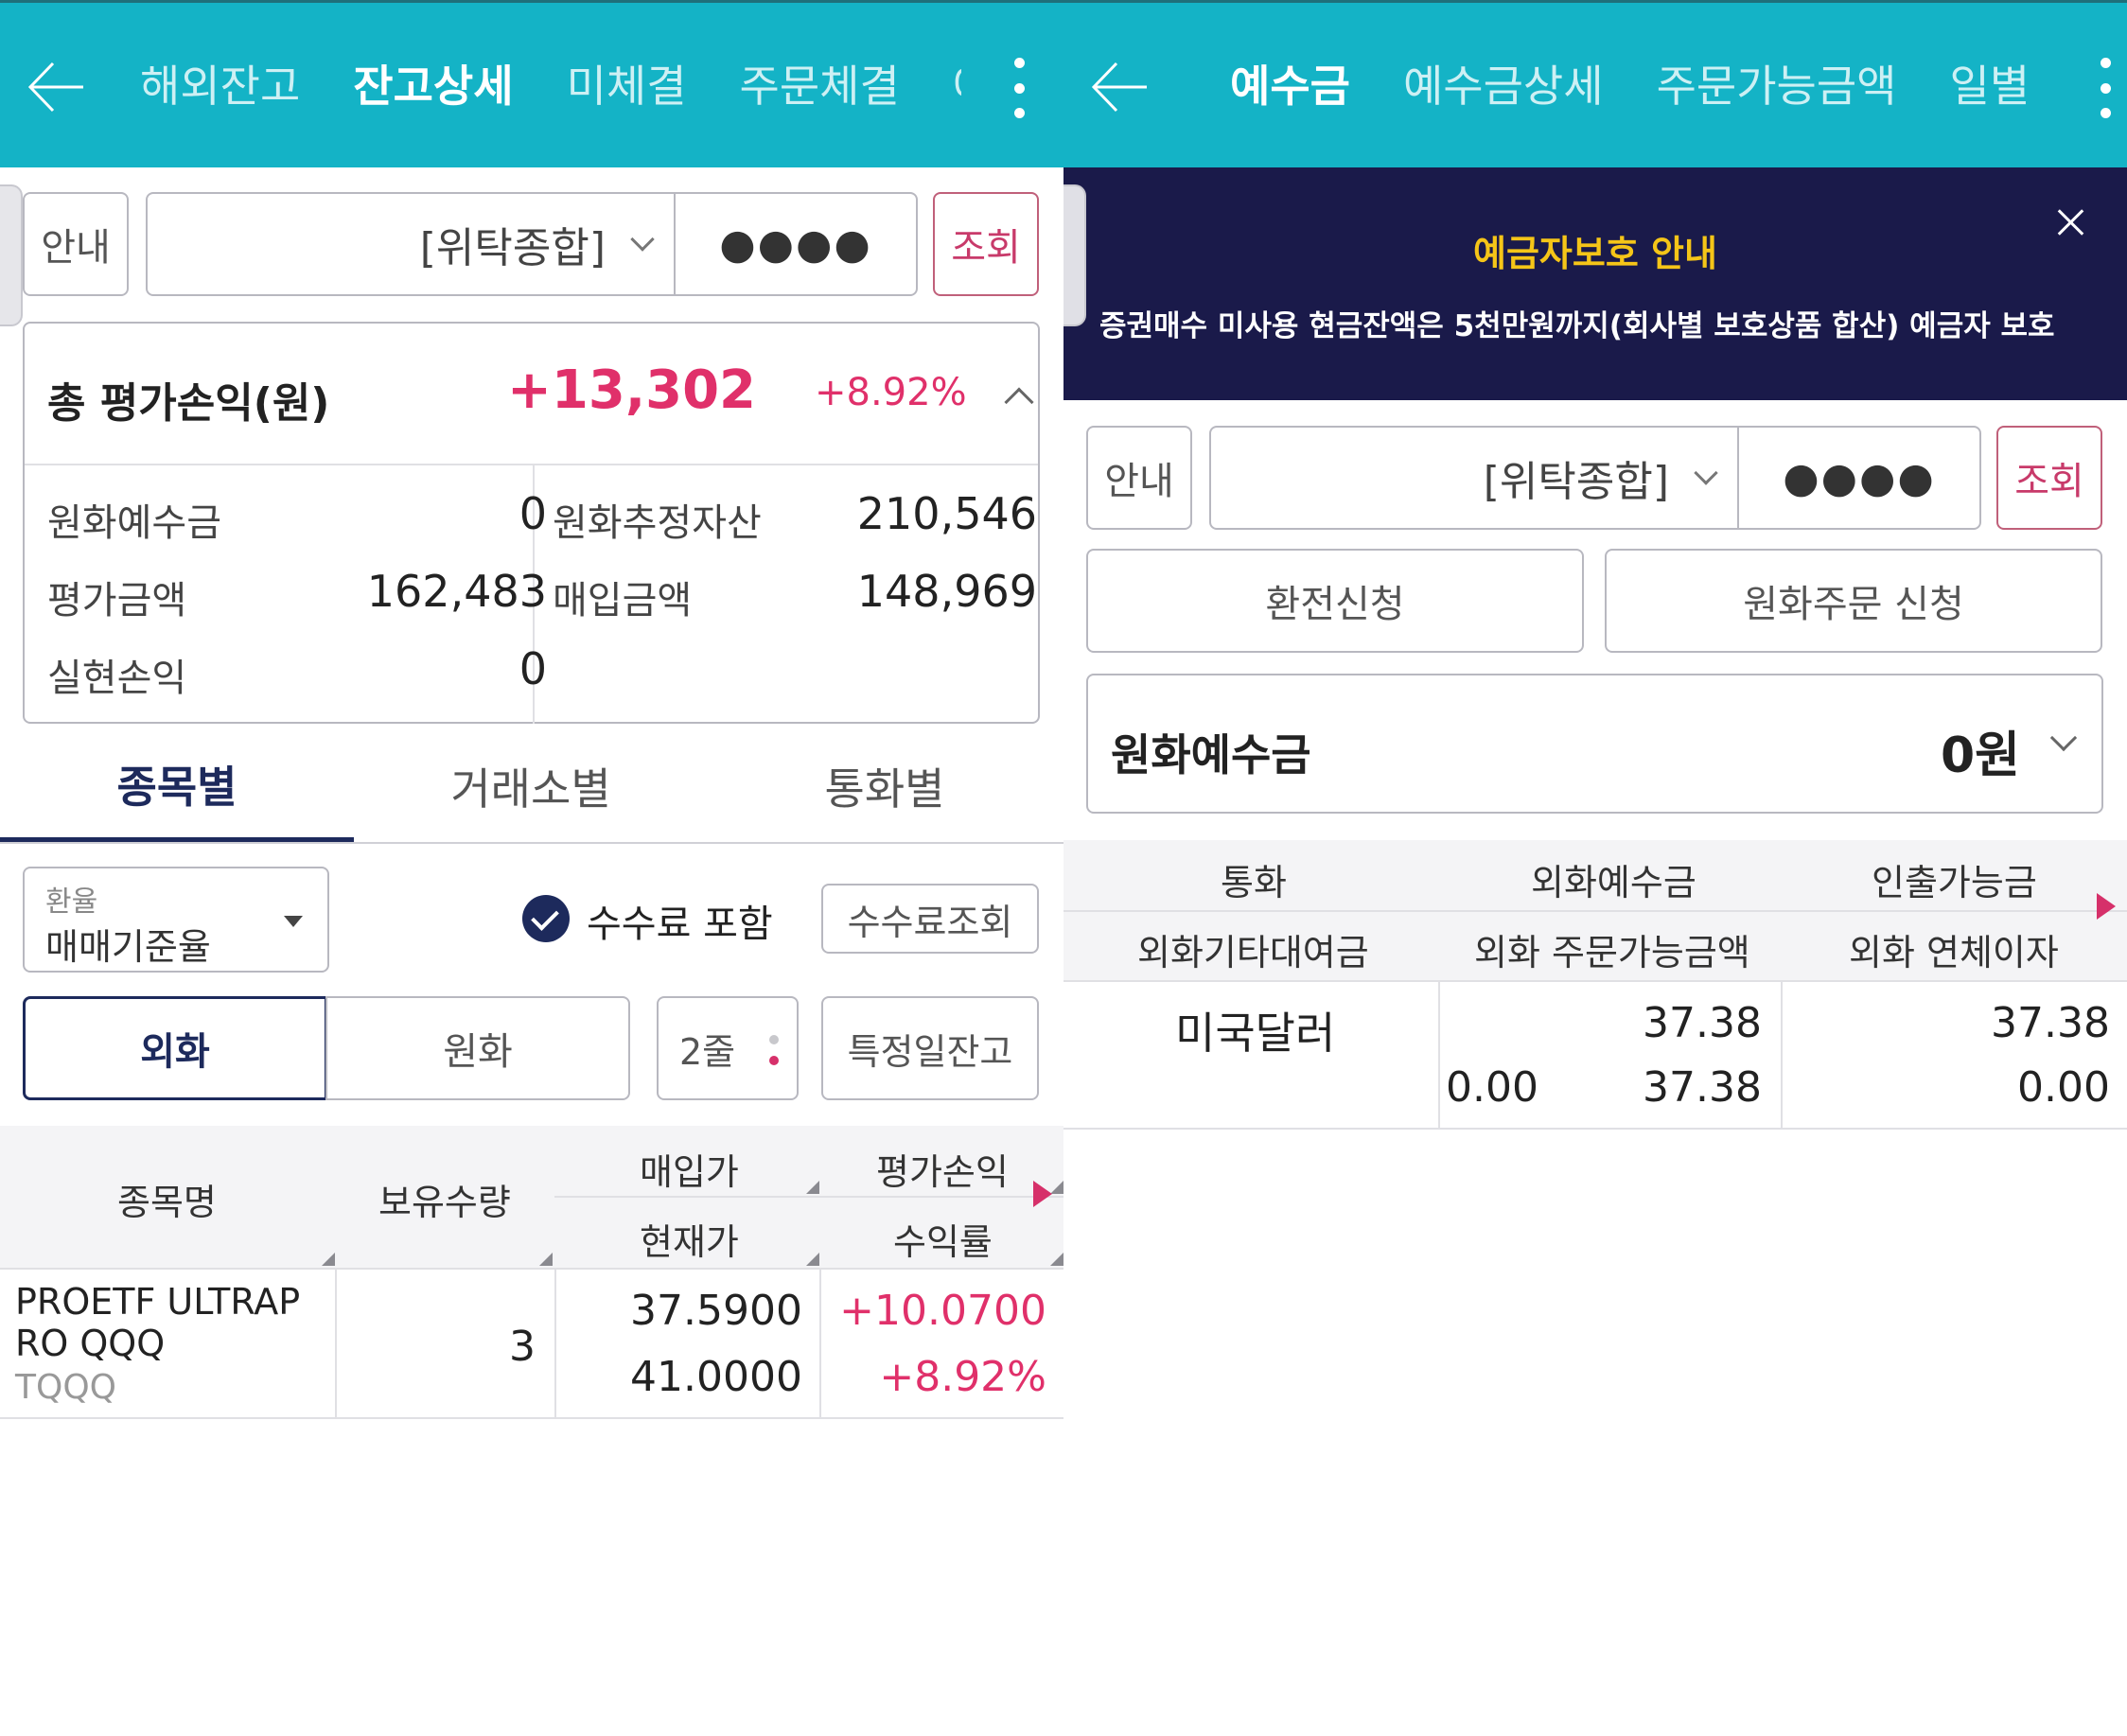 This screenshot has width=2127, height=1736. What do you see at coordinates (930, 919) in the screenshot?
I see `fee-query-button: 수수료조회` at bounding box center [930, 919].